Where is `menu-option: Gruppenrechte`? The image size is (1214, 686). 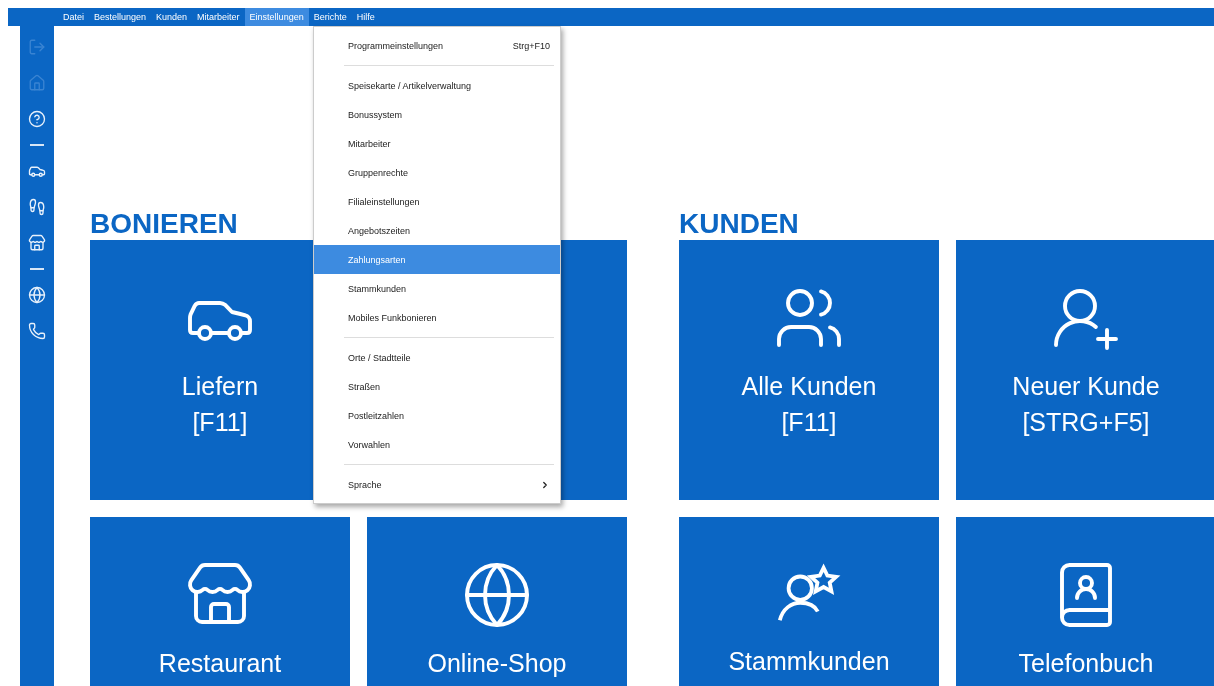
menu-option: Gruppenrechte is located at coordinates (437, 172).